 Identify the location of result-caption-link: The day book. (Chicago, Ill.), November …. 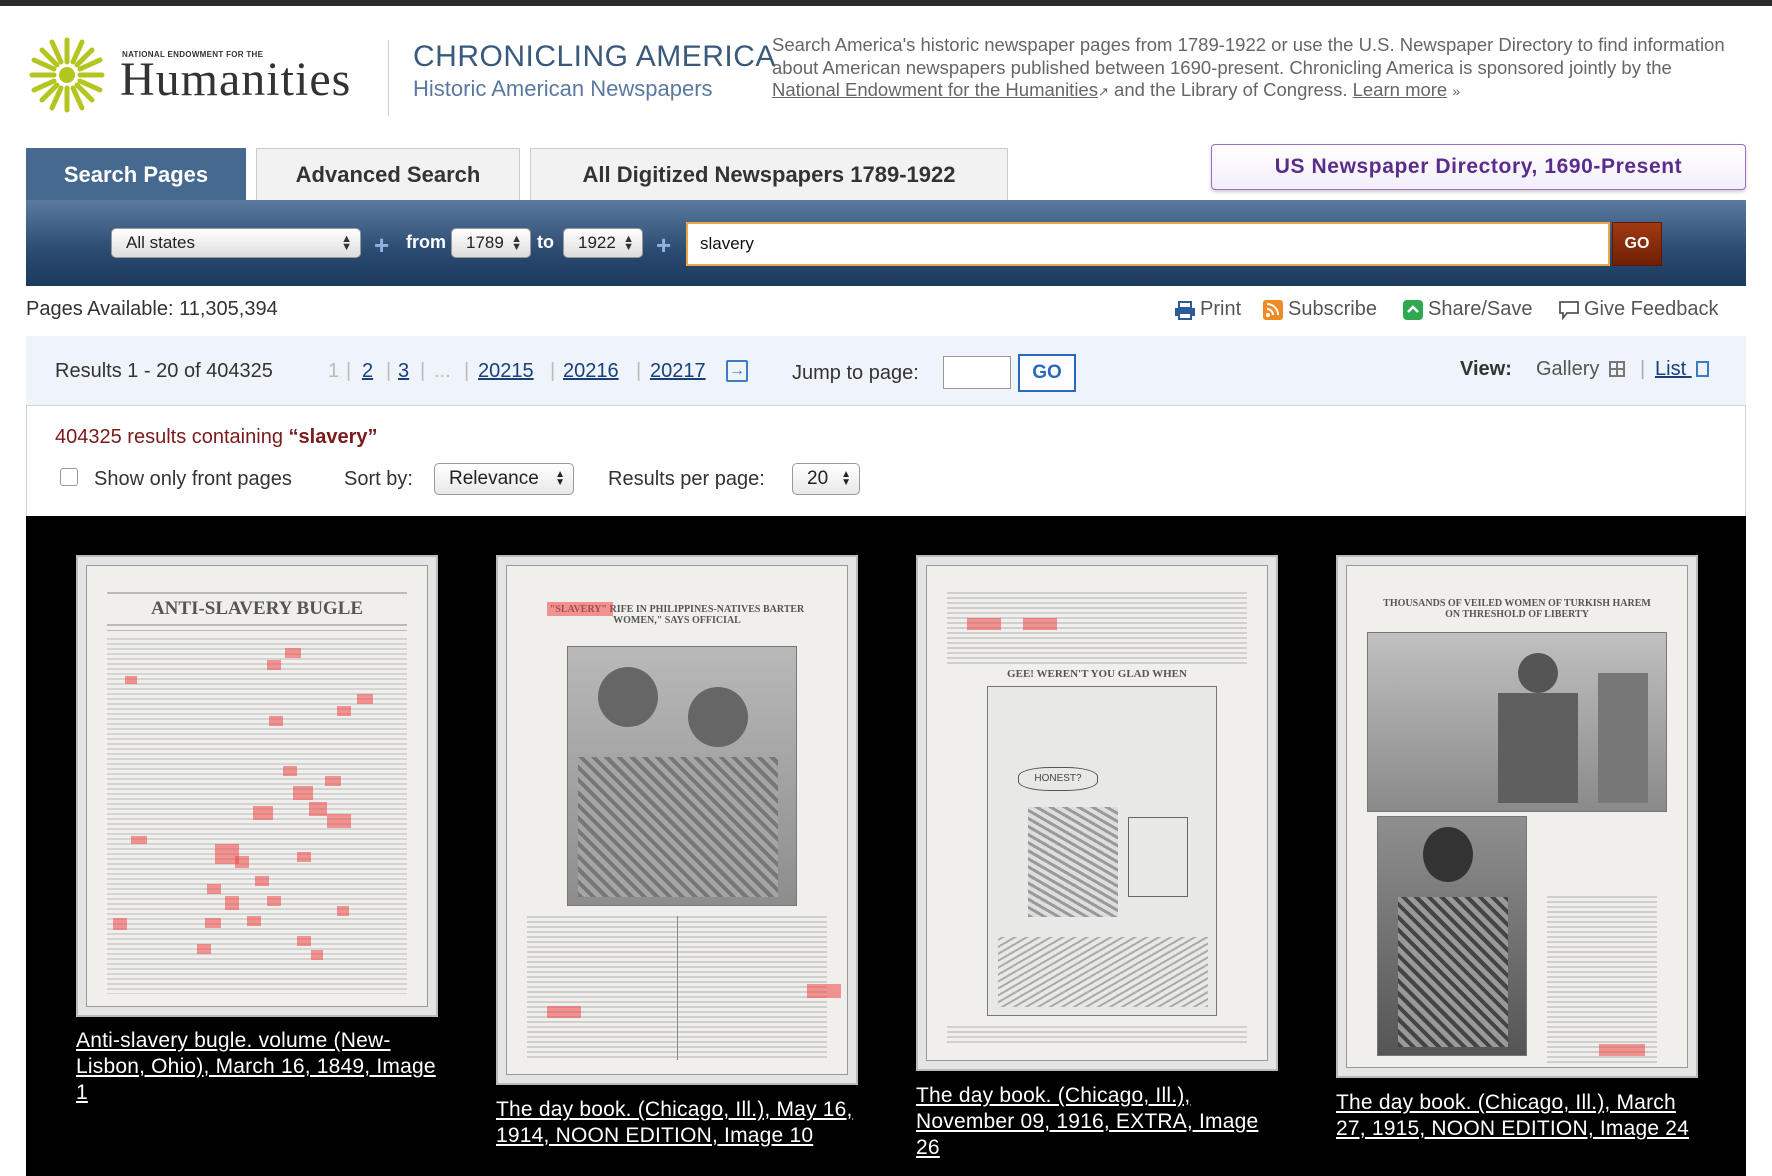
(1096, 1122).